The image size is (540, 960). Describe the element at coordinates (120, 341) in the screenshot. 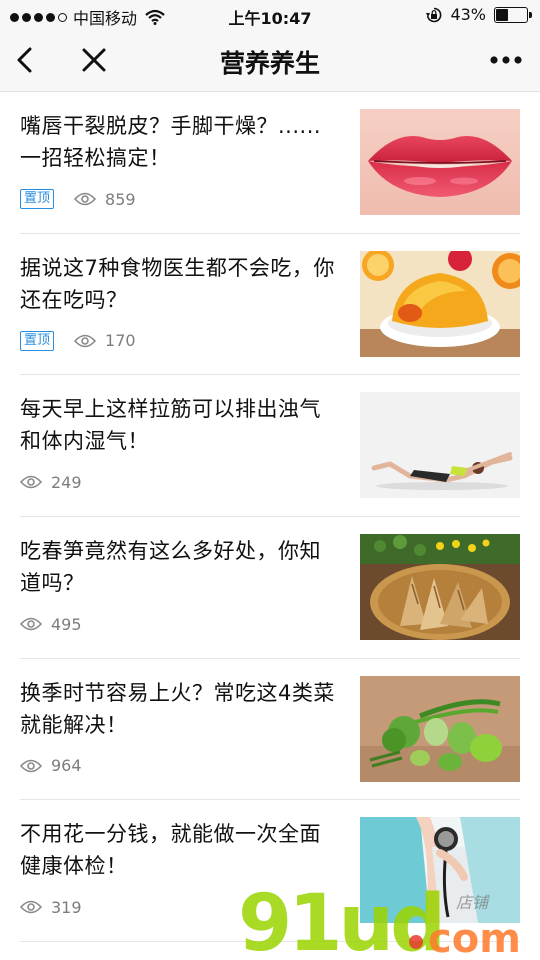

I see `view-count: 170` at that location.